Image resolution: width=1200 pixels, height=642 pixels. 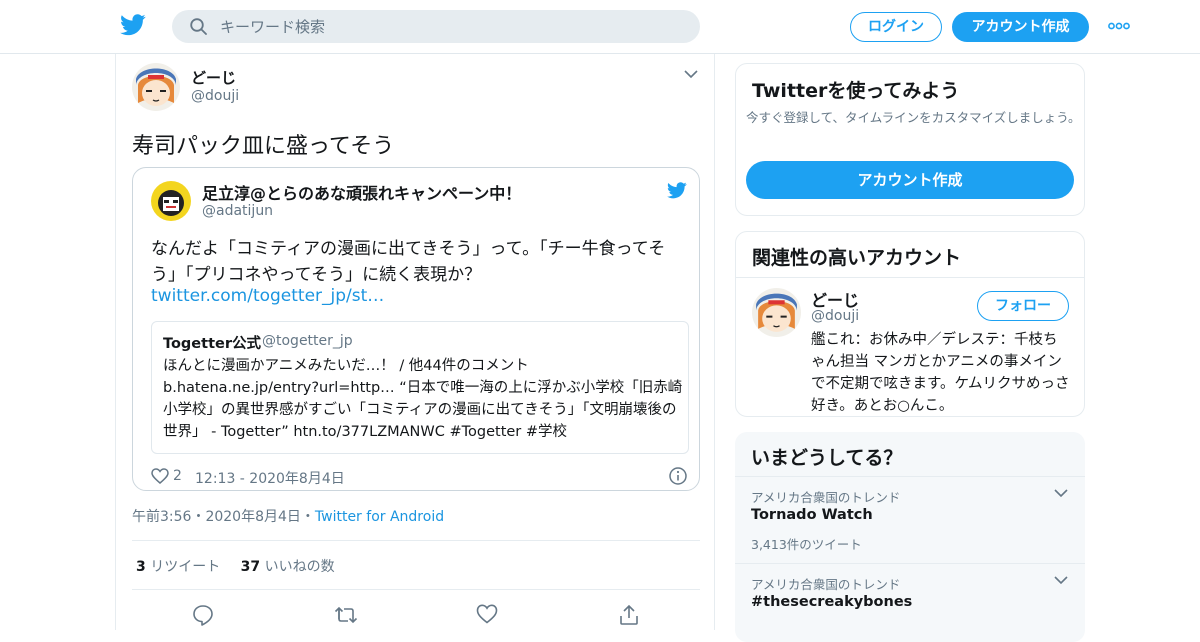 I want to click on retweet-icon, so click(x=346, y=615).